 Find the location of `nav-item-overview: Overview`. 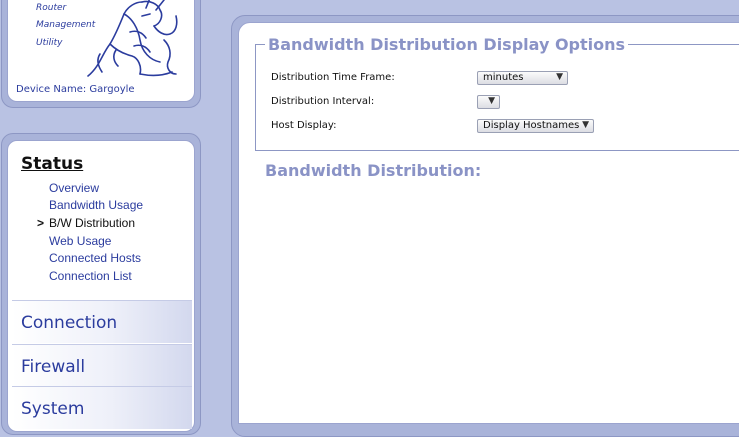

nav-item-overview: Overview is located at coordinates (74, 188).